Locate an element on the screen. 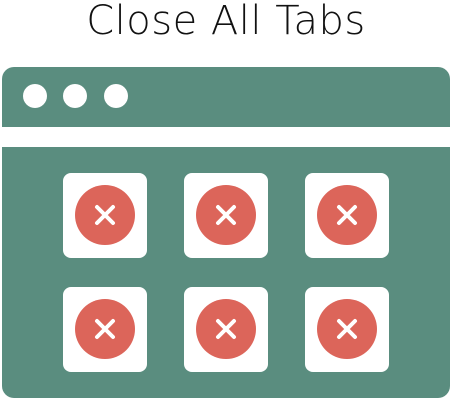  page-title: Close All Tabs is located at coordinates (226, 22).